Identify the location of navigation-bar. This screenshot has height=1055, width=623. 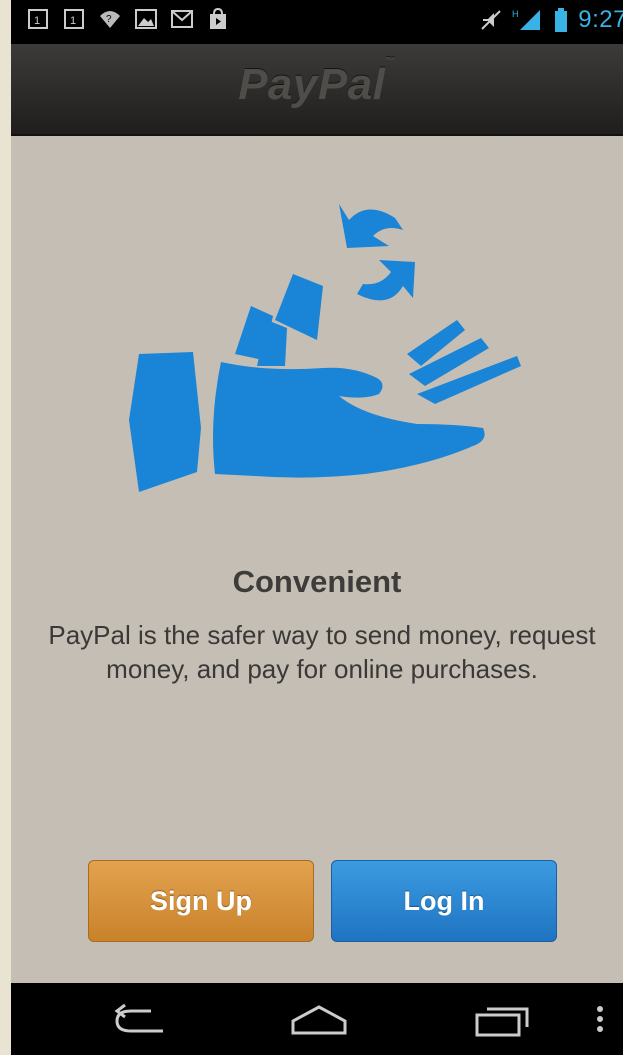
(317, 1019).